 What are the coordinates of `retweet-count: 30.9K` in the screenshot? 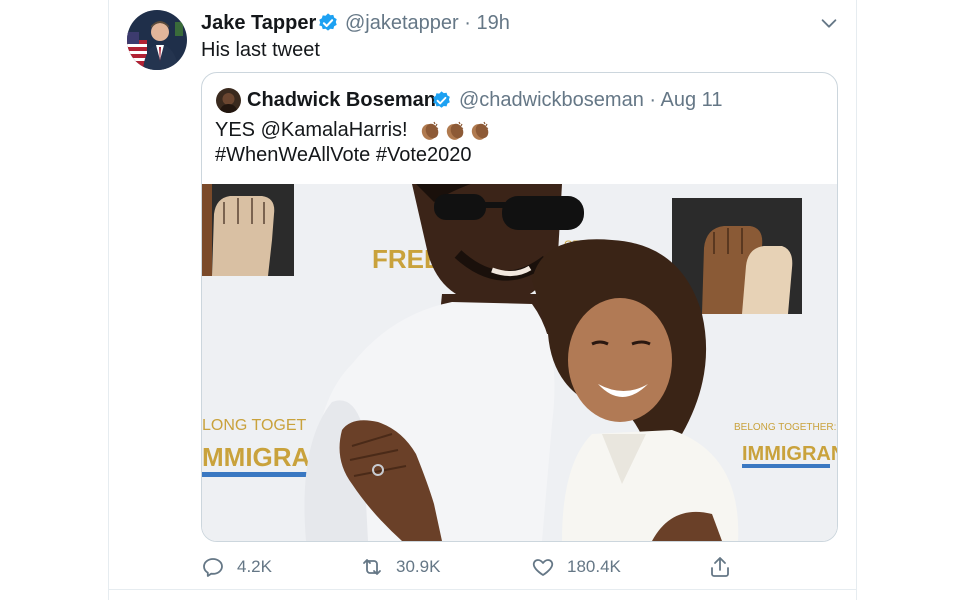 It's located at (418, 566).